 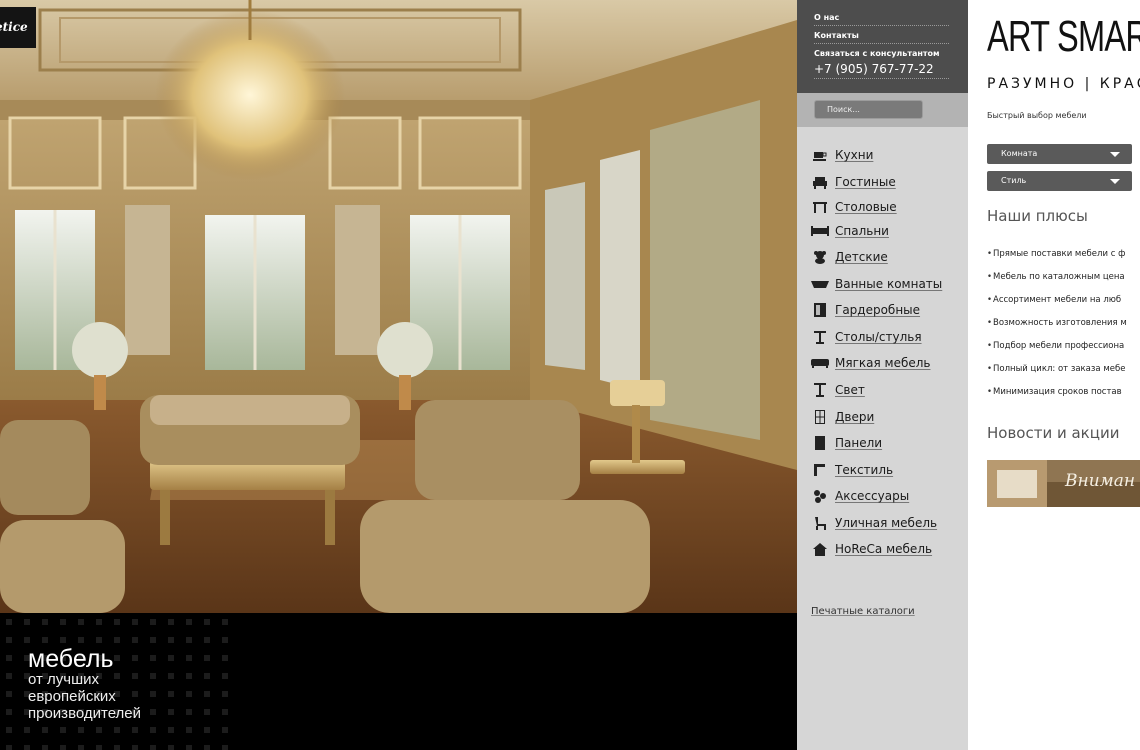 What do you see at coordinates (1059, 154) in the screenshot?
I see `room-select: Комната` at bounding box center [1059, 154].